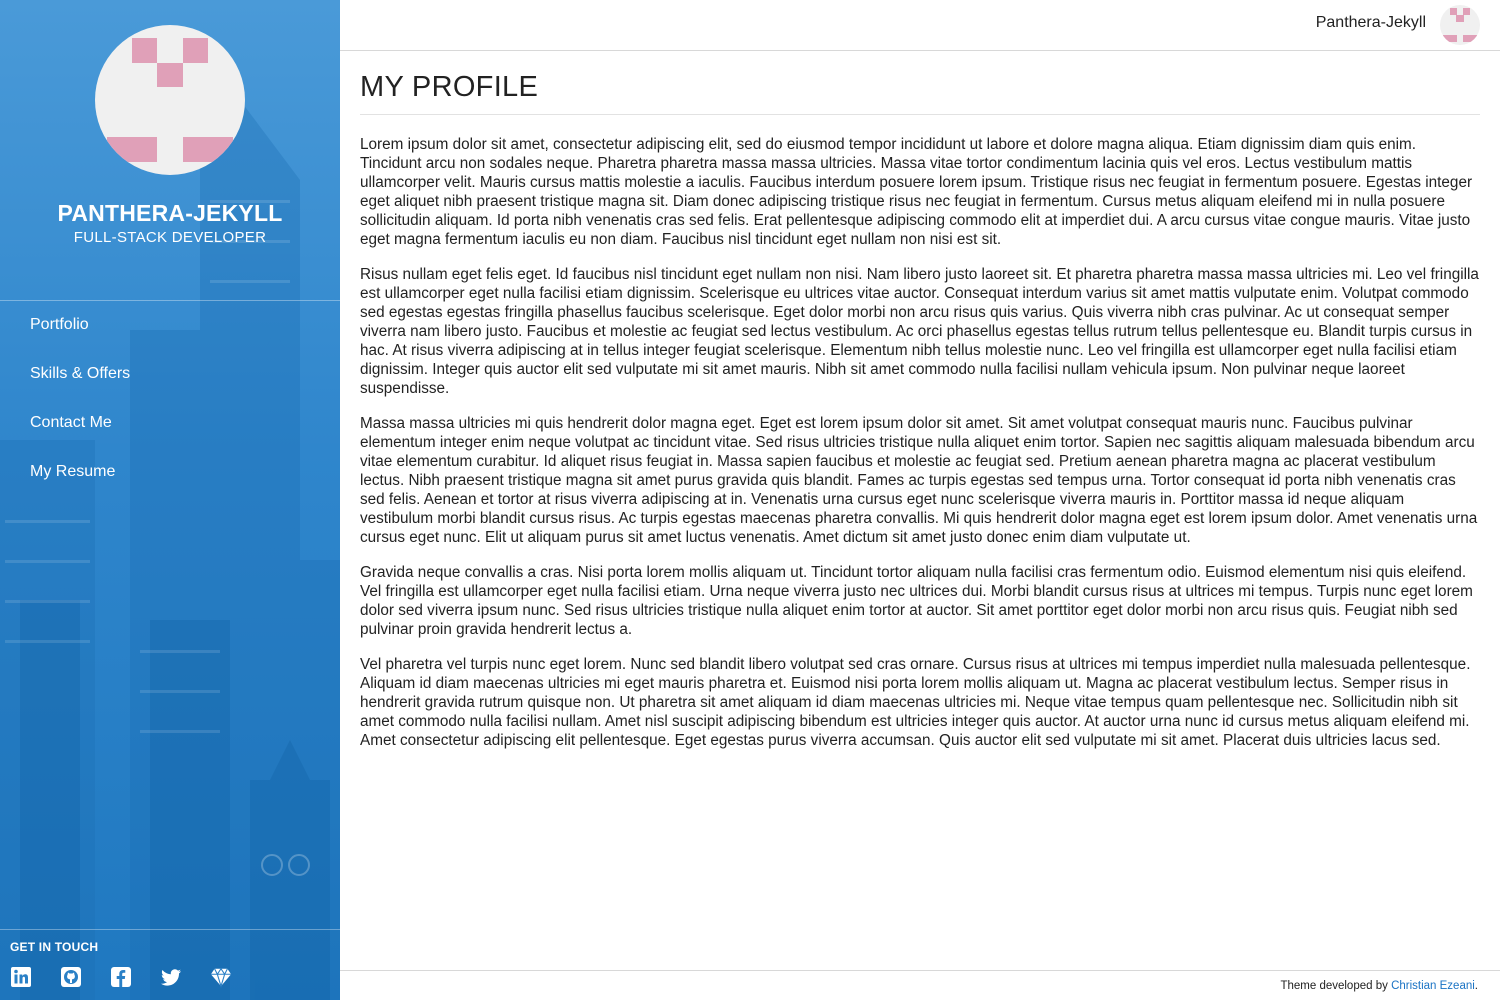 The width and height of the screenshot is (1500, 1000). What do you see at coordinates (121, 977) in the screenshot?
I see `facebook-icon` at bounding box center [121, 977].